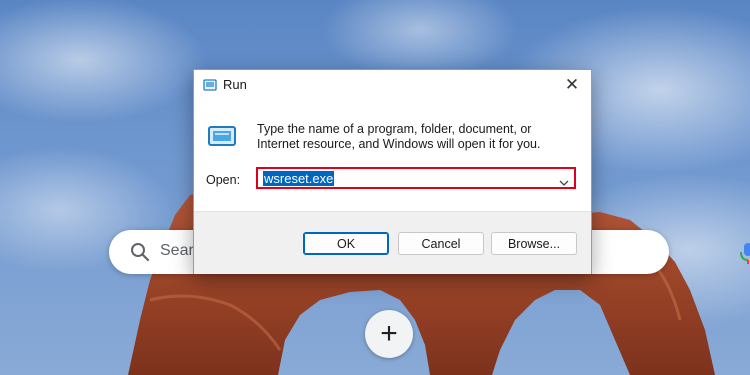 Image resolution: width=750 pixels, height=375 pixels. I want to click on title-bar: Run ✕, so click(392, 85).